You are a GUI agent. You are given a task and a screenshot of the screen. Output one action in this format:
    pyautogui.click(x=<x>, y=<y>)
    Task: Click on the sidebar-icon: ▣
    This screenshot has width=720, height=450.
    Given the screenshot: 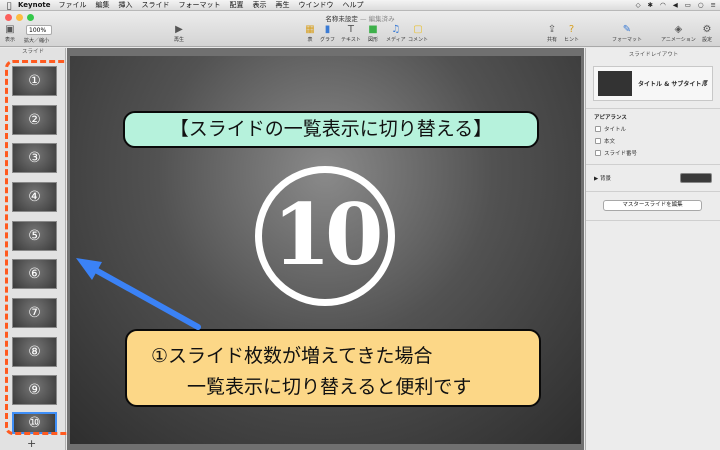 What is the action you would take?
    pyautogui.click(x=10, y=29)
    